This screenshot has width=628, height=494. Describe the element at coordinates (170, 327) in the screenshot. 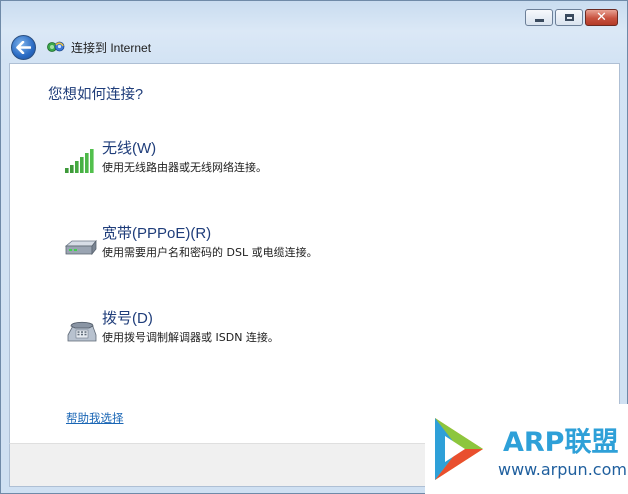

I see `option-dialup: 拨号(D) 使用拨号调制解调器或 ISDN 连接。` at that location.